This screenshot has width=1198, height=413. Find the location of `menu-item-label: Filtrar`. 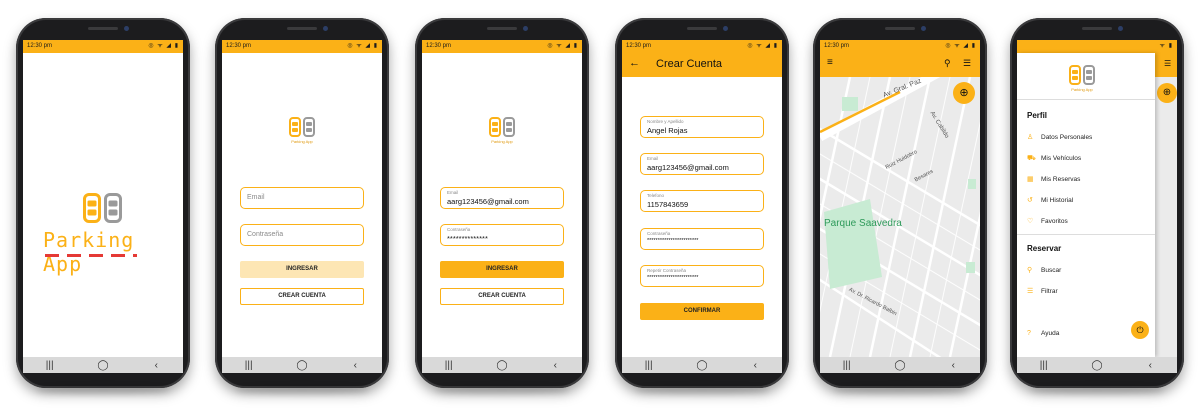

menu-item-label: Filtrar is located at coordinates (1049, 291).